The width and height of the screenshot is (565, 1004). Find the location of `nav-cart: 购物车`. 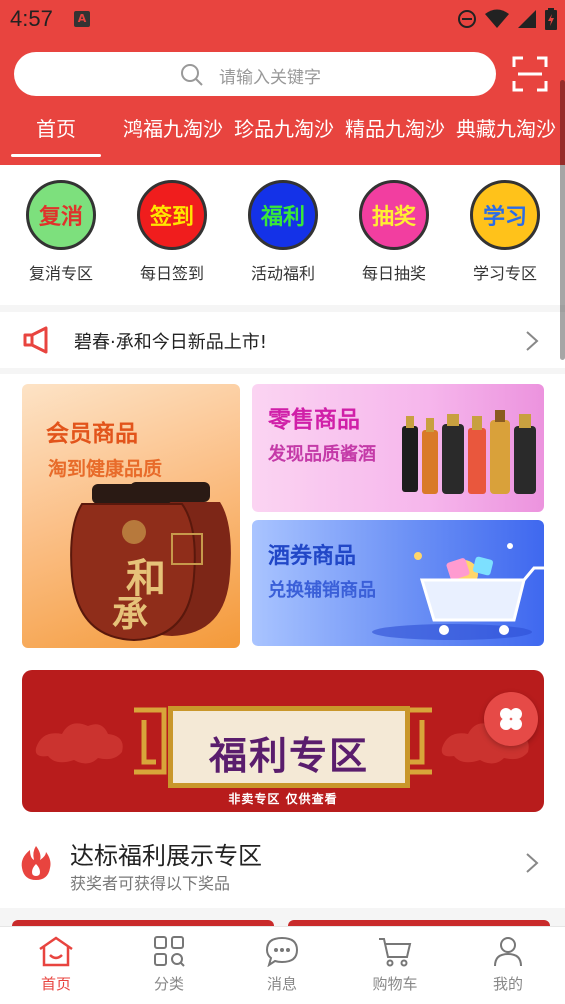

nav-cart: 购物车 is located at coordinates (395, 964).